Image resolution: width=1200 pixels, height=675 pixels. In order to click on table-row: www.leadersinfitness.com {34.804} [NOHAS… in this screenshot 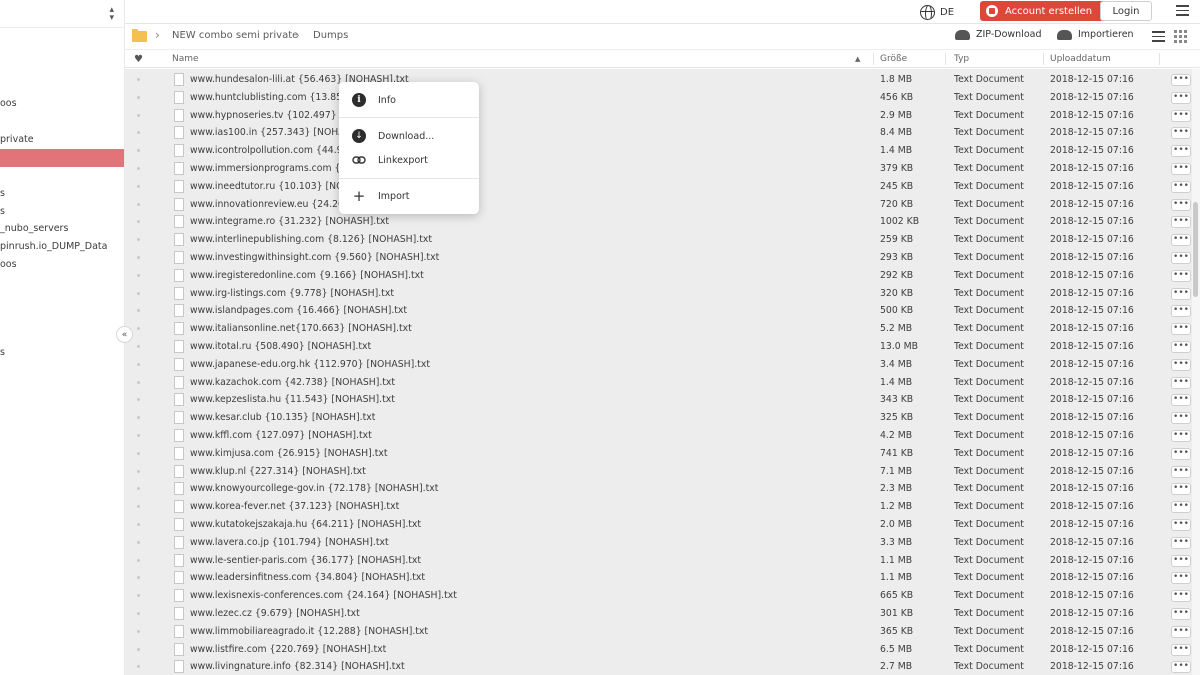, I will do `click(658, 578)`.